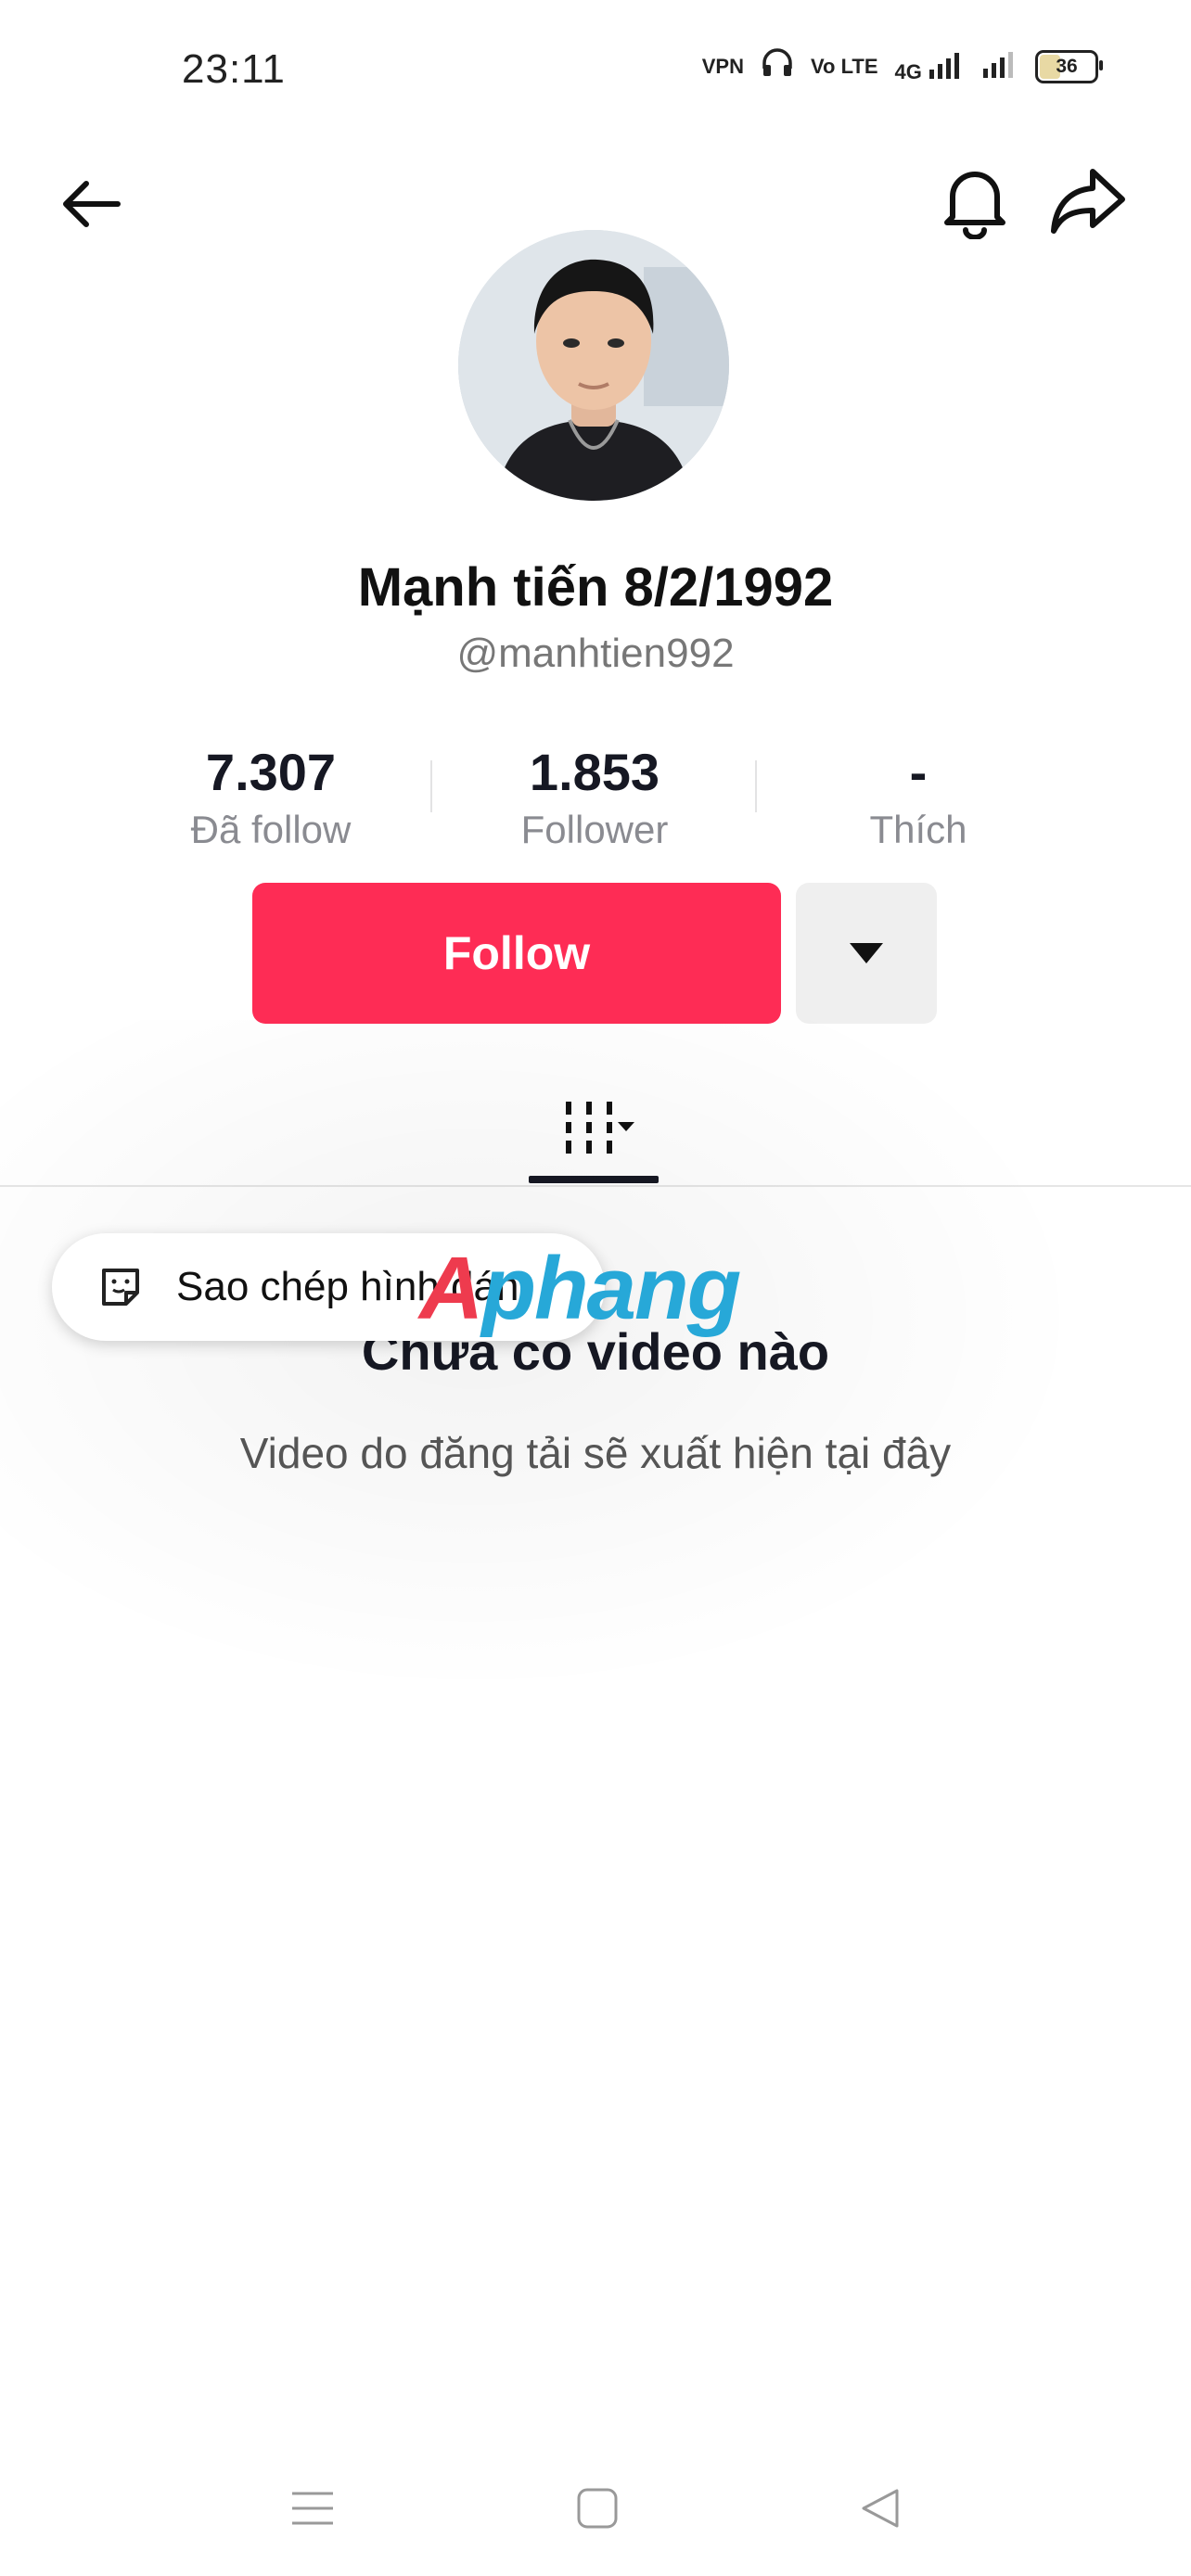 This screenshot has width=1191, height=2576. I want to click on watermark-logo: Aphang, so click(580, 1289).